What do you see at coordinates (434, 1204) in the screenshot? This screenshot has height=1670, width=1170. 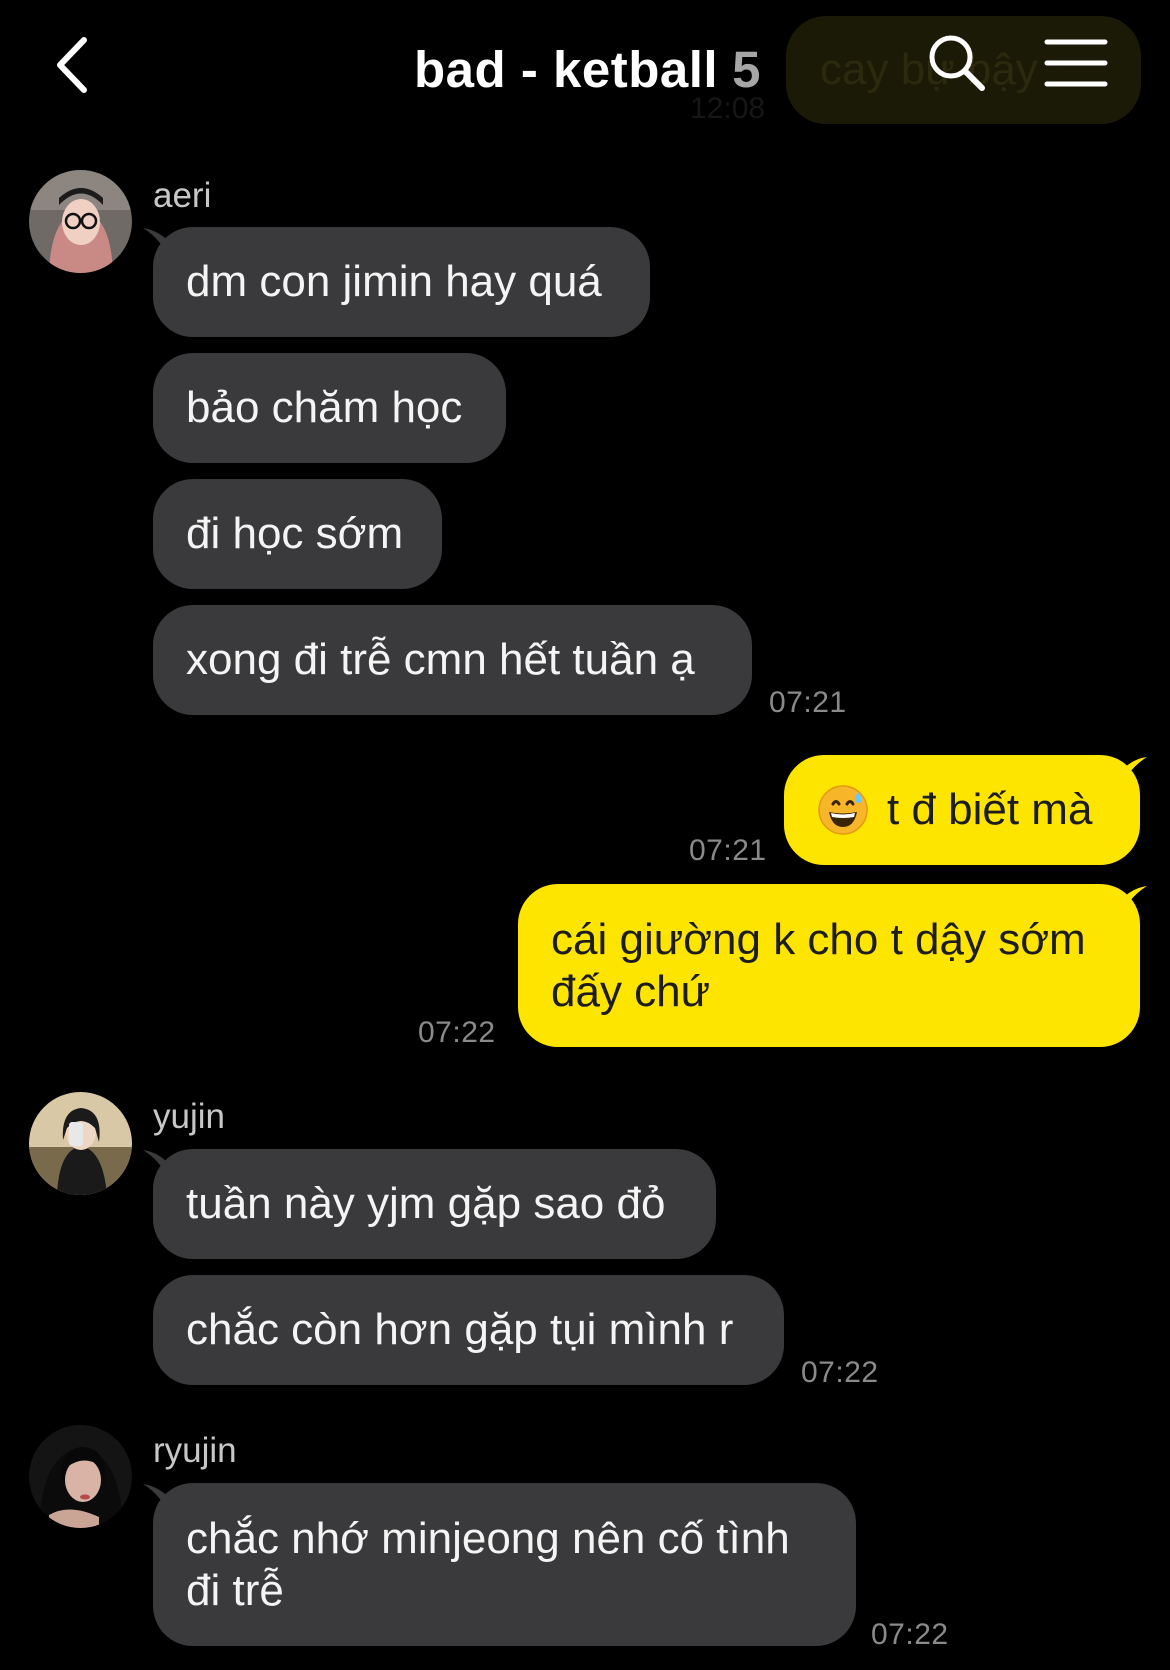 I see `message-bubble: tuần này yjm gặp sao đỏ` at bounding box center [434, 1204].